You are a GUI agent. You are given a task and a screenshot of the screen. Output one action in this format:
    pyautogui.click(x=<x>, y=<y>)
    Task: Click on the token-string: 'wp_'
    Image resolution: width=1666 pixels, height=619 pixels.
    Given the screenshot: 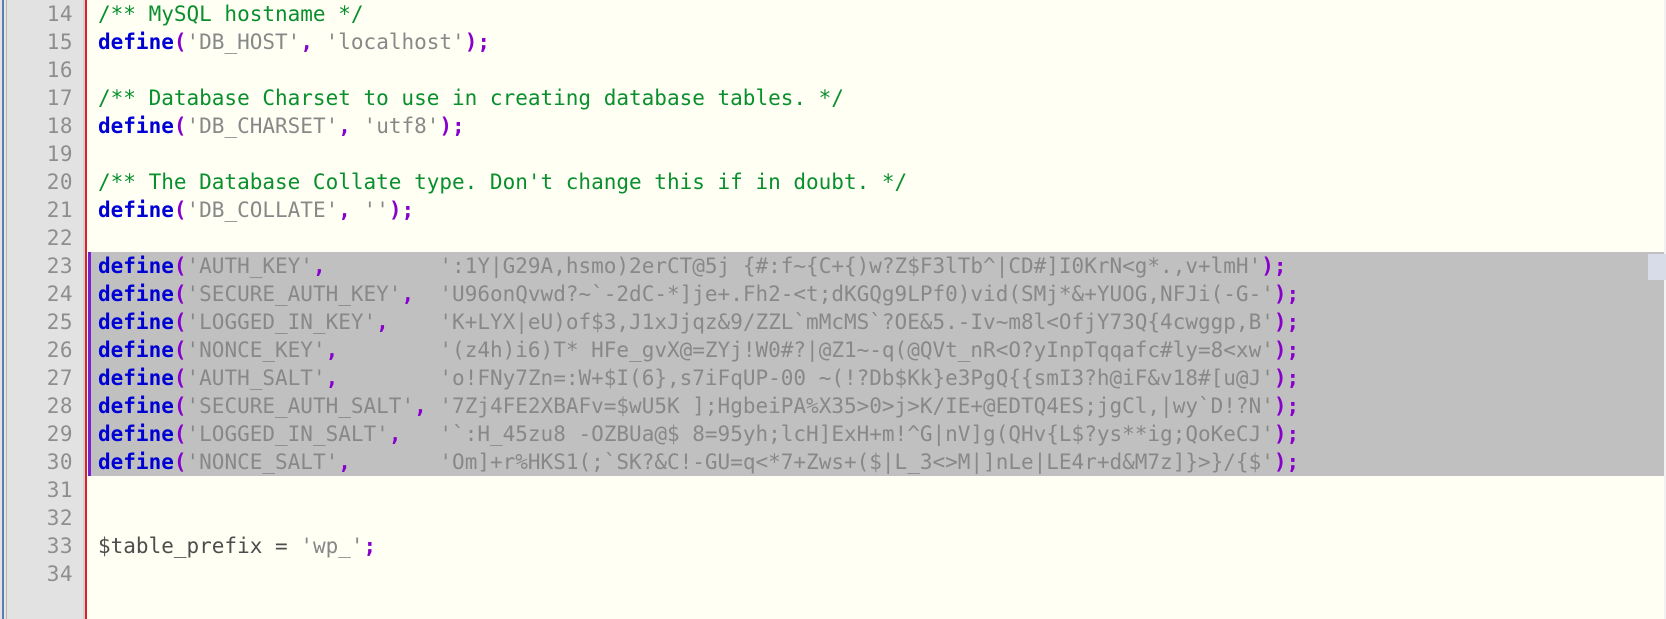 What is the action you would take?
    pyautogui.click(x=332, y=546)
    